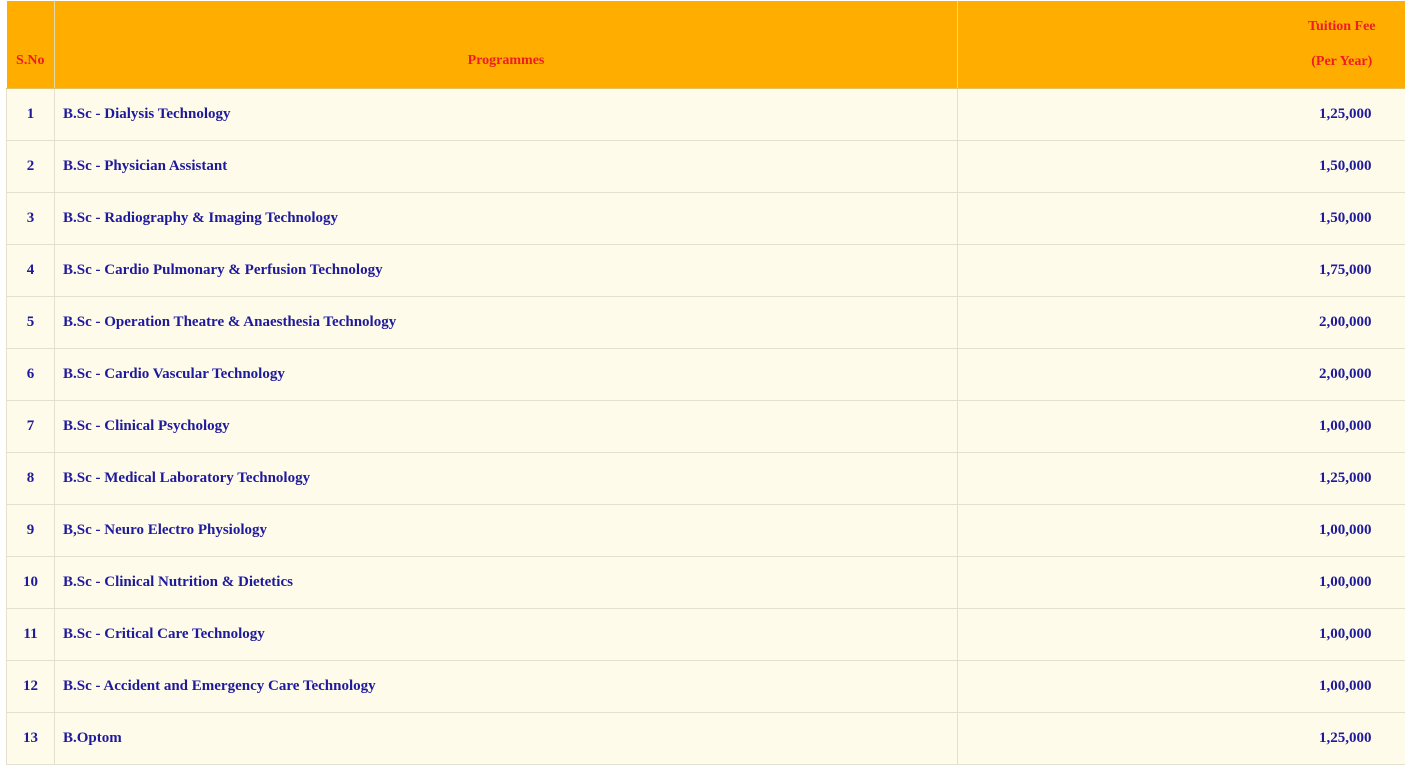 The height and width of the screenshot is (766, 1405). Describe the element at coordinates (506, 582) in the screenshot. I see `row-programme: B.Sc - Clinical Nutrition & Dietetics` at that location.